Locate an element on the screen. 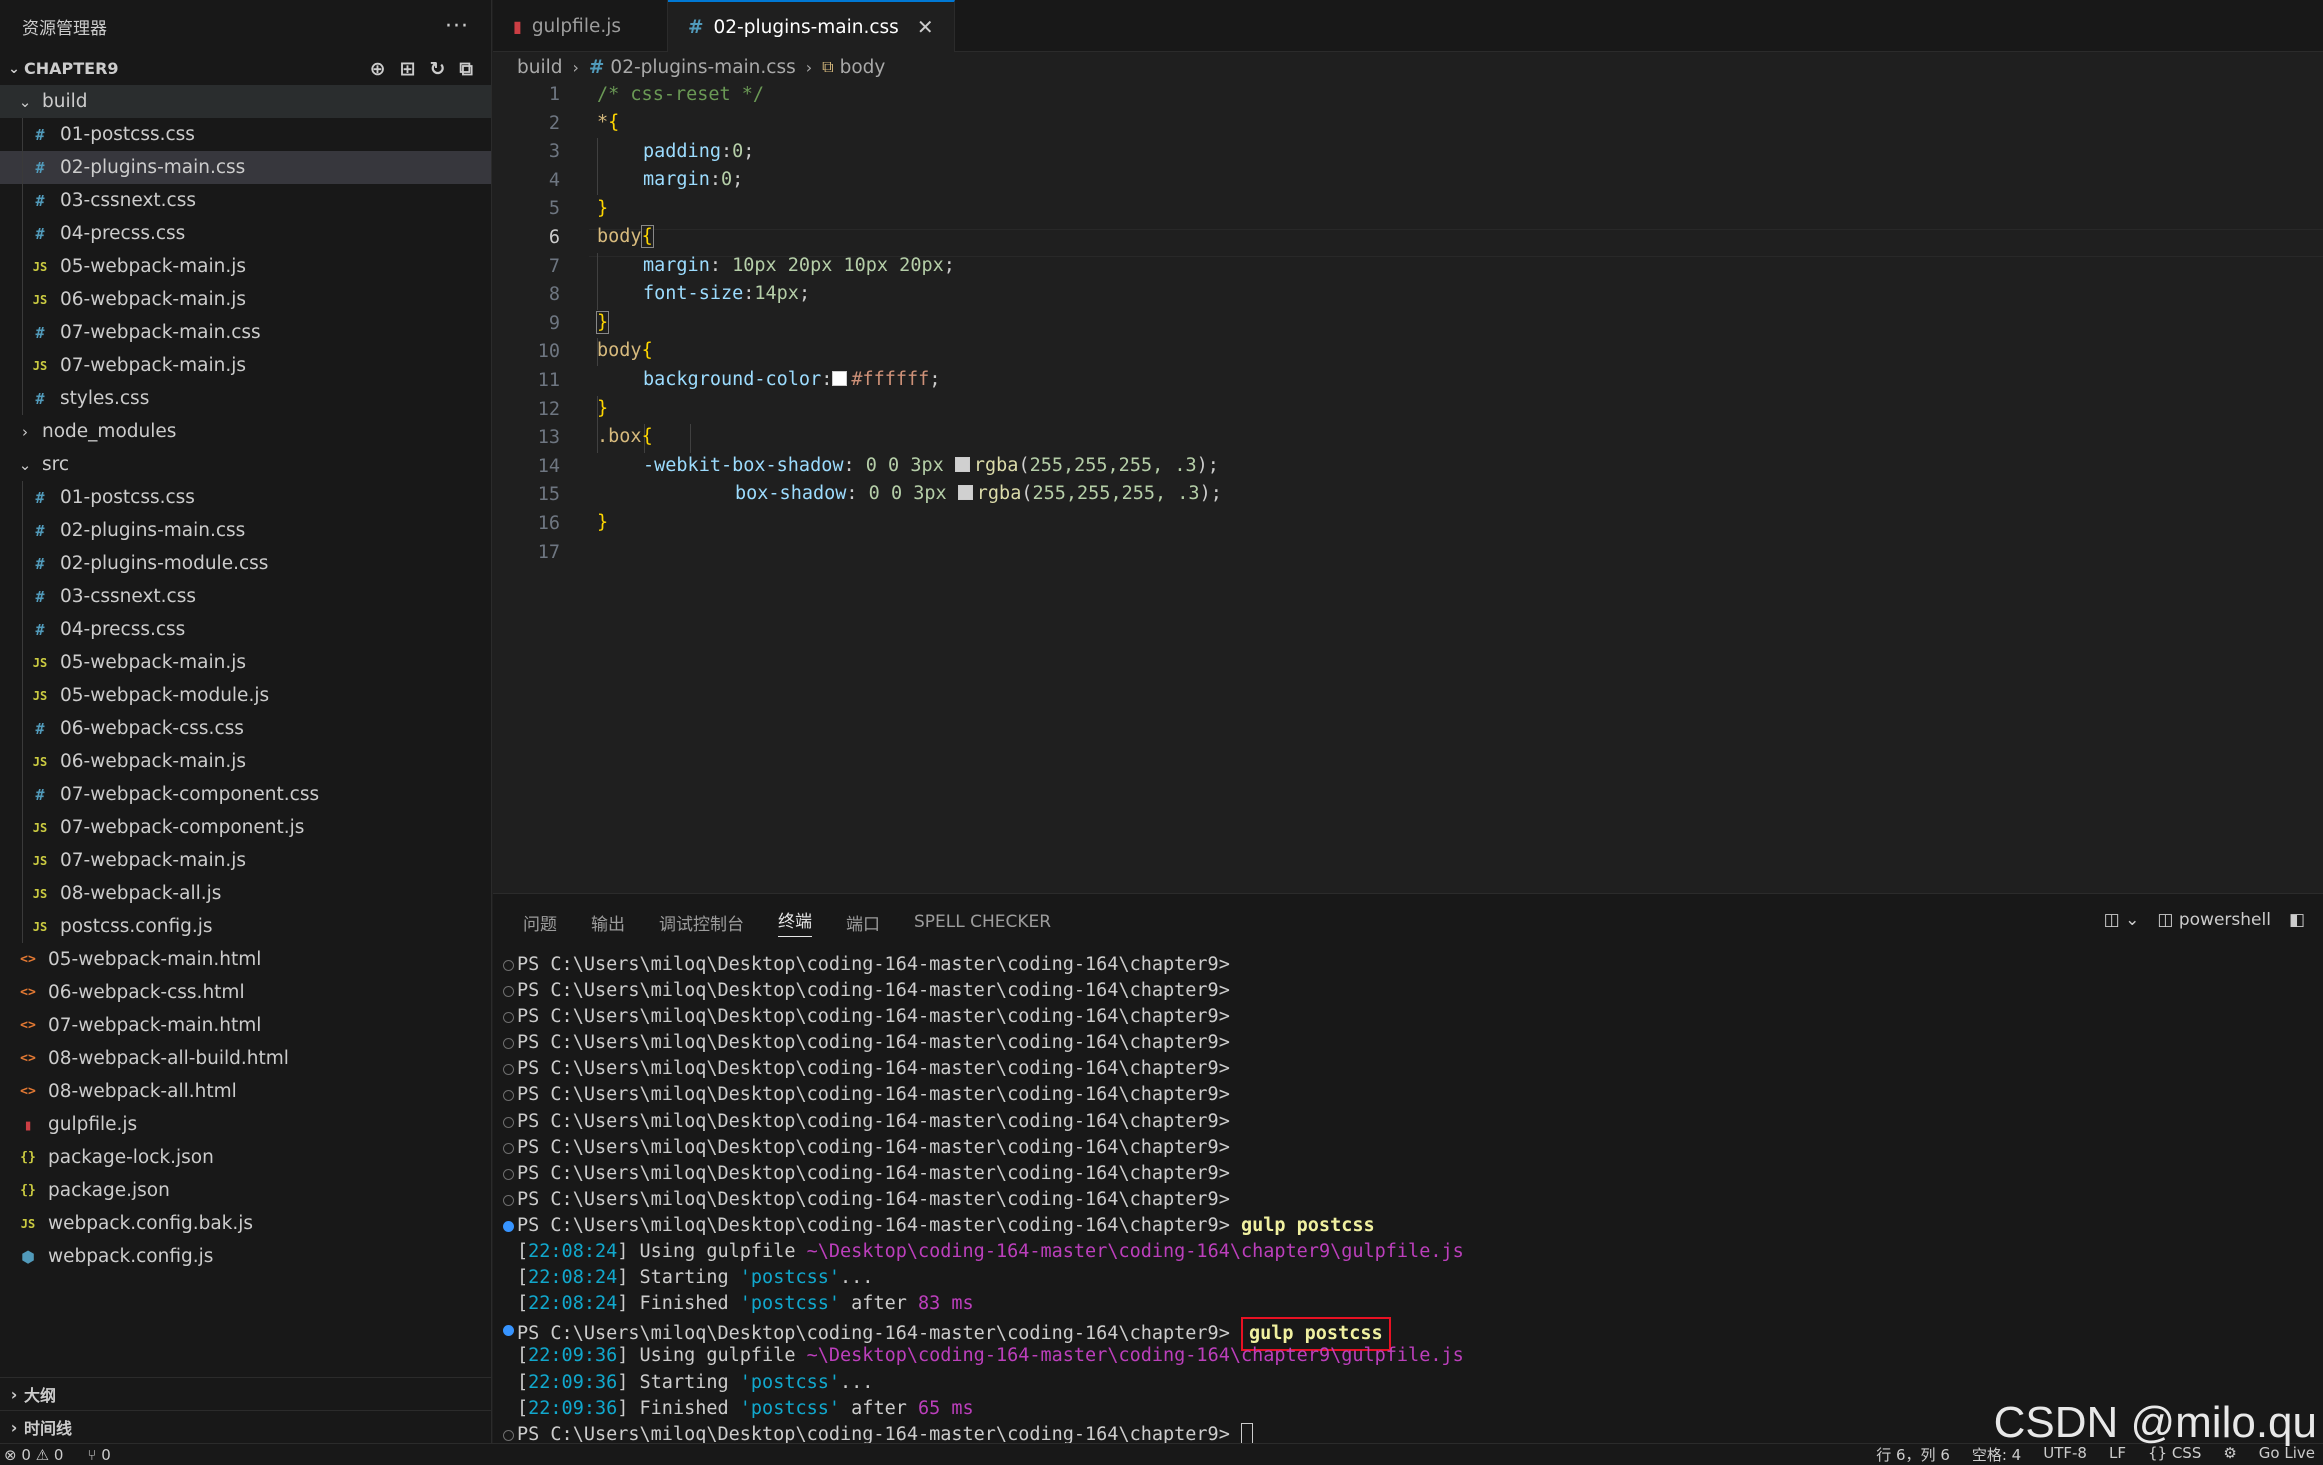  file-item: <> 05-webpack-main.html is located at coordinates (245, 959).